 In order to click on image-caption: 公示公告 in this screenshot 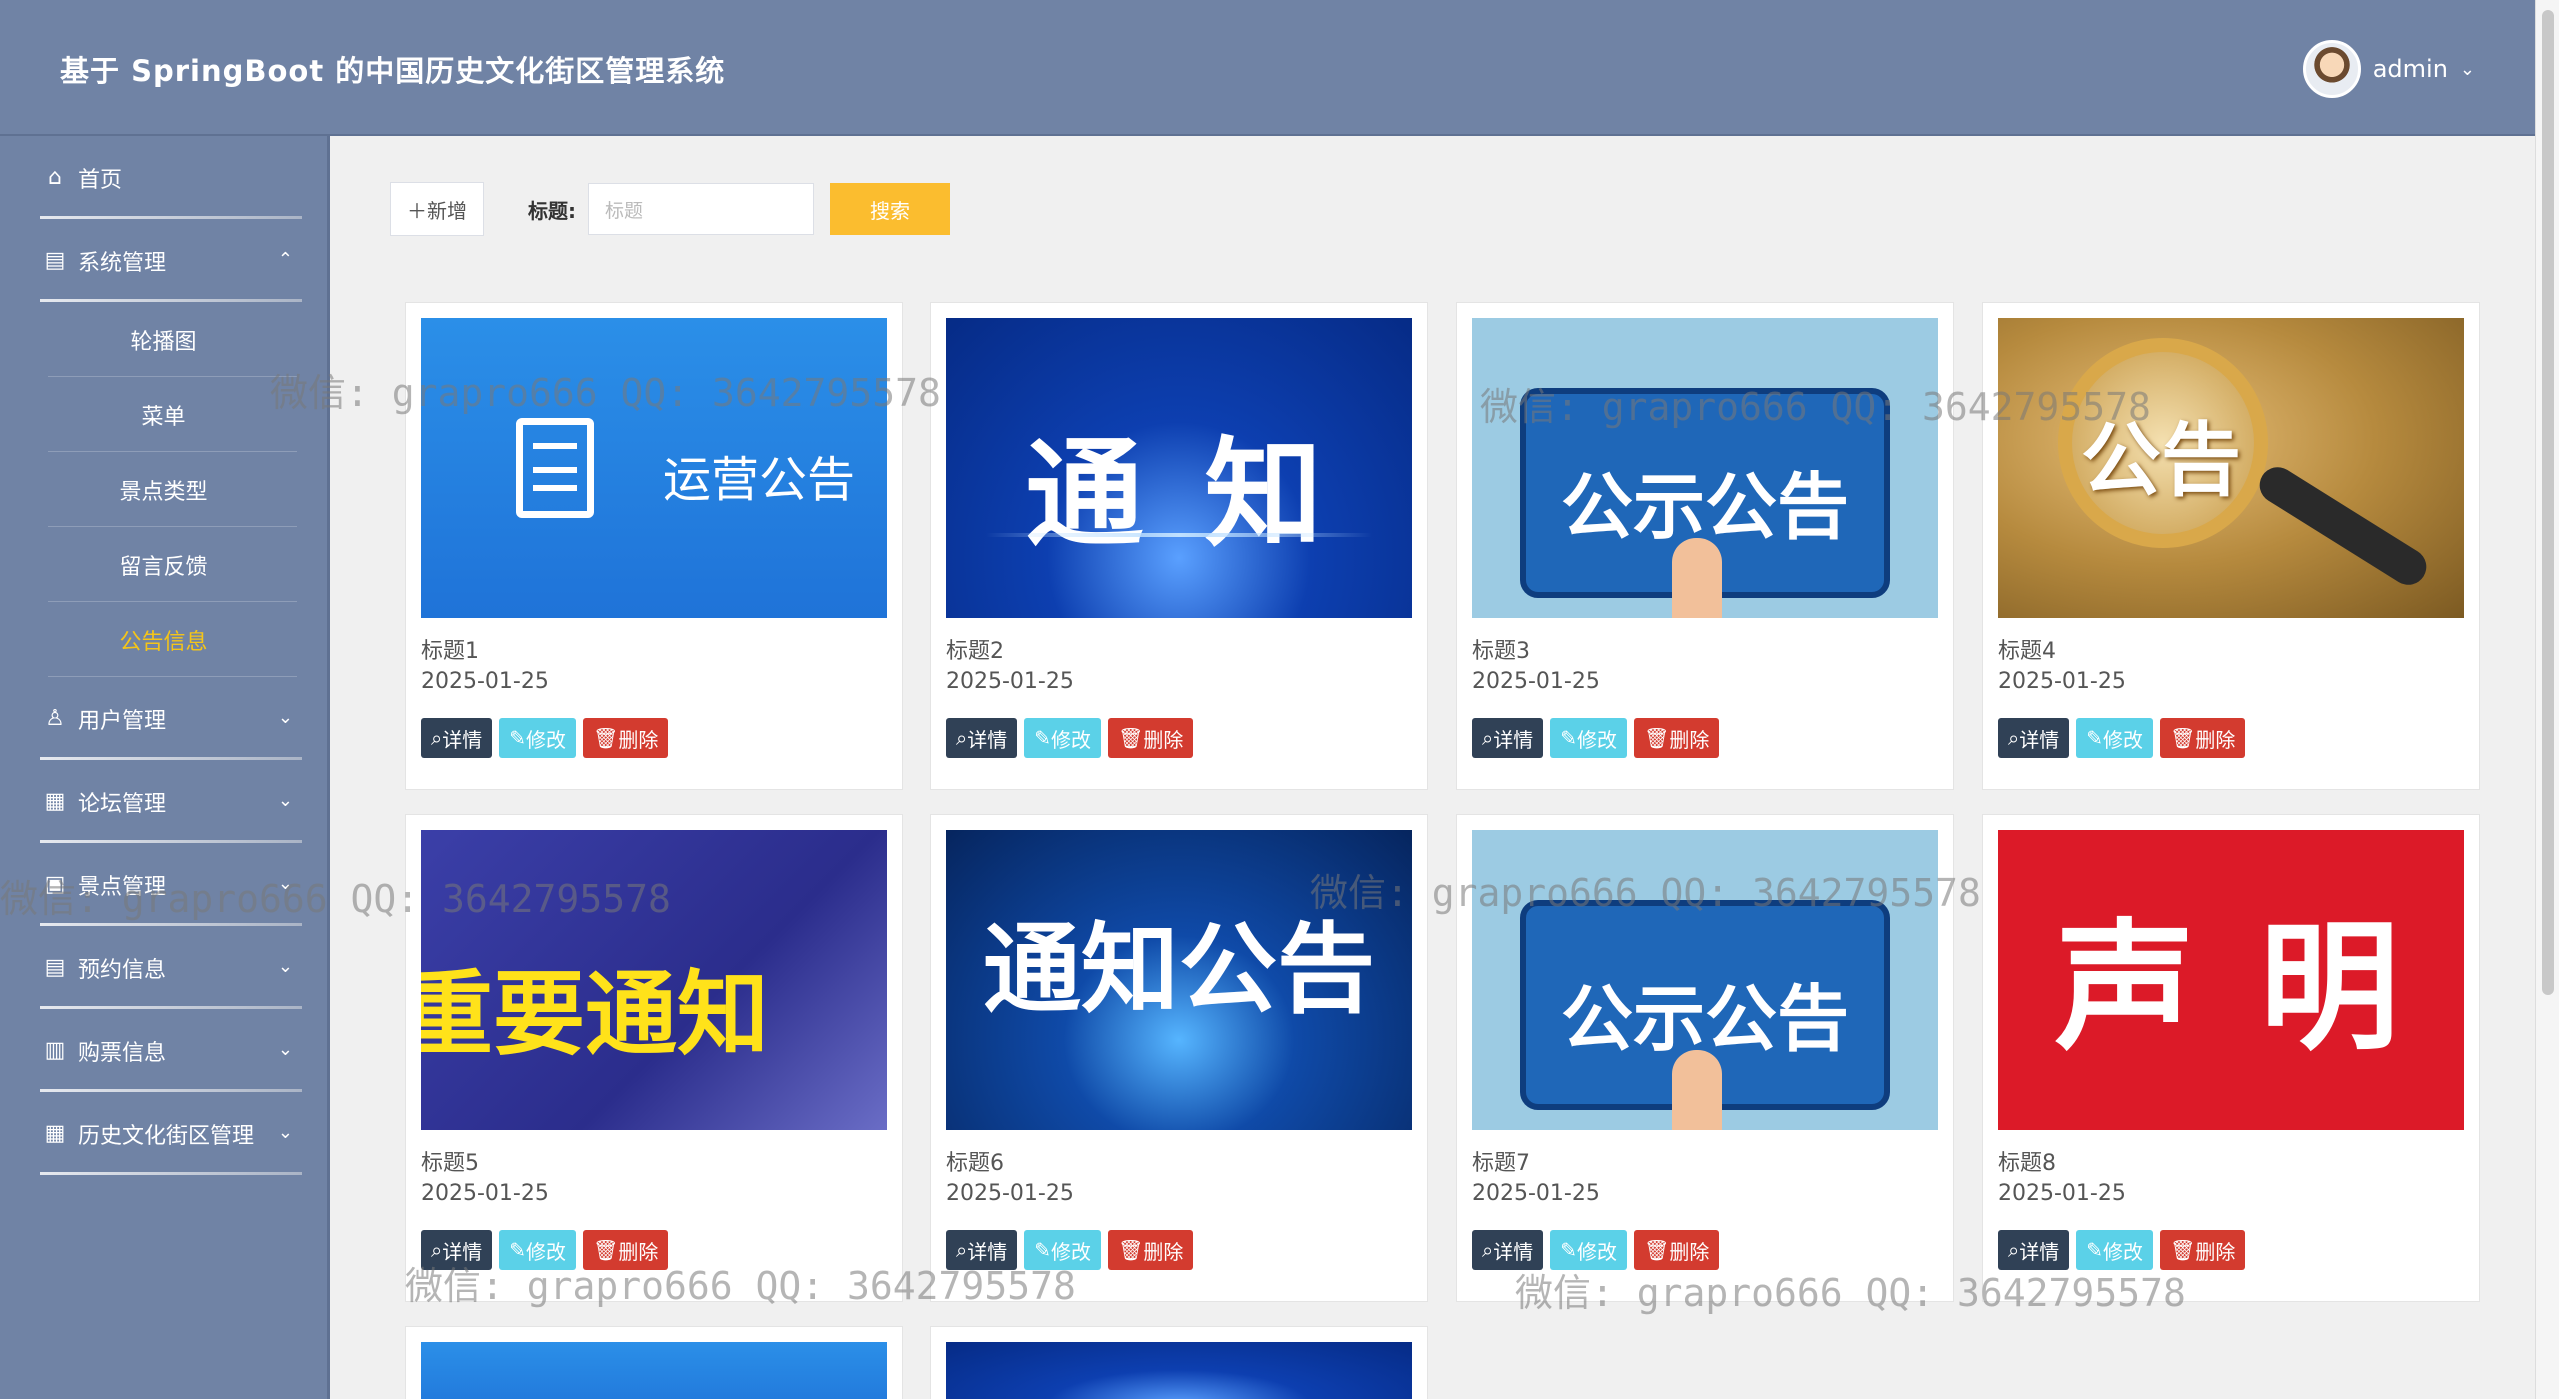, I will do `click(1704, 1019)`.